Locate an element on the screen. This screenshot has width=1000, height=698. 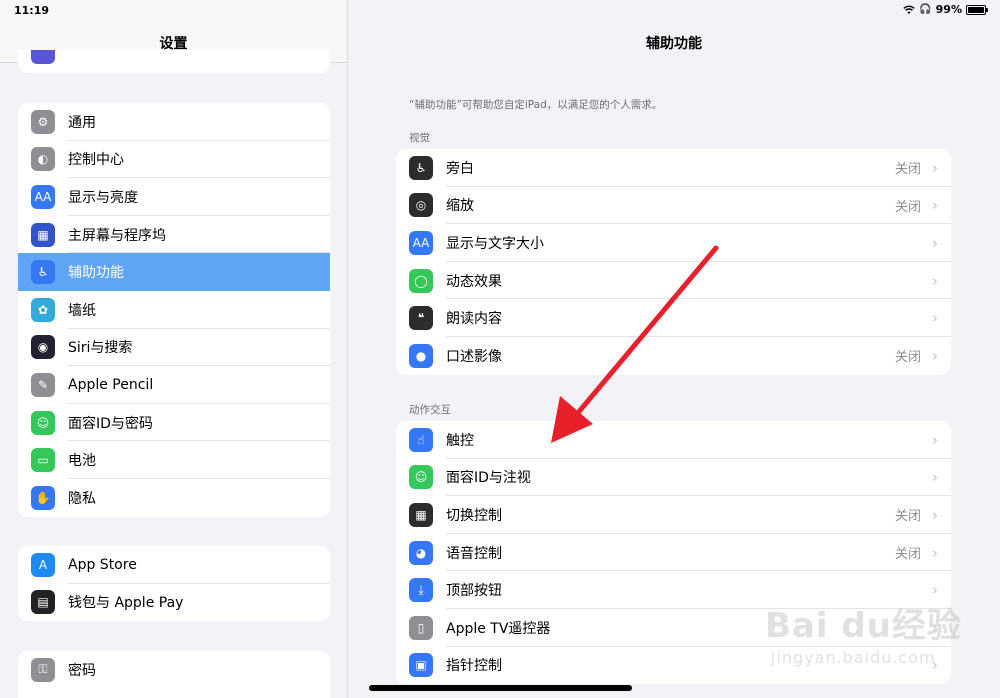
sidebar-item: ▦ 主屏幕与程序坞 is located at coordinates (174, 235).